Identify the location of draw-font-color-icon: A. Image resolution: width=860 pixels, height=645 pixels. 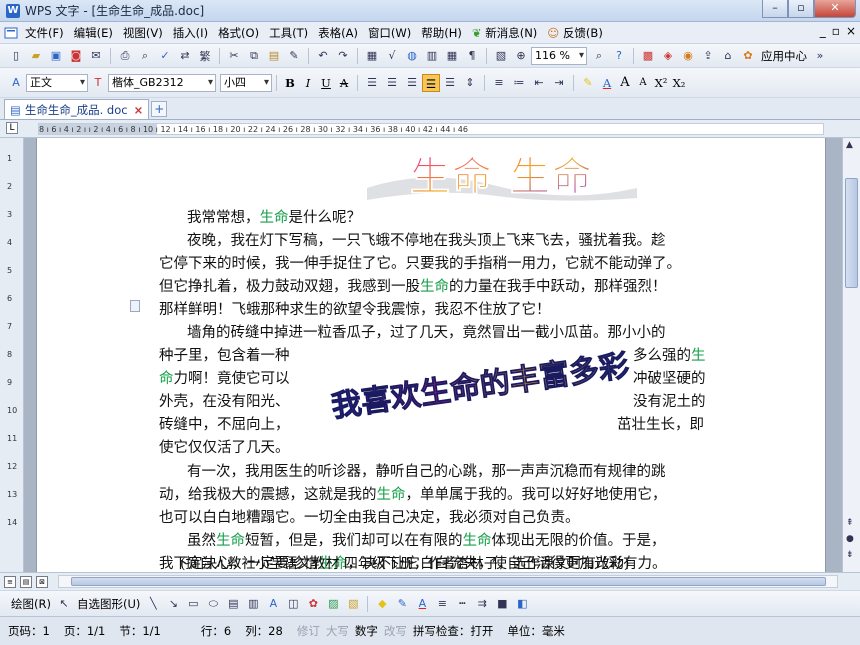
(422, 604).